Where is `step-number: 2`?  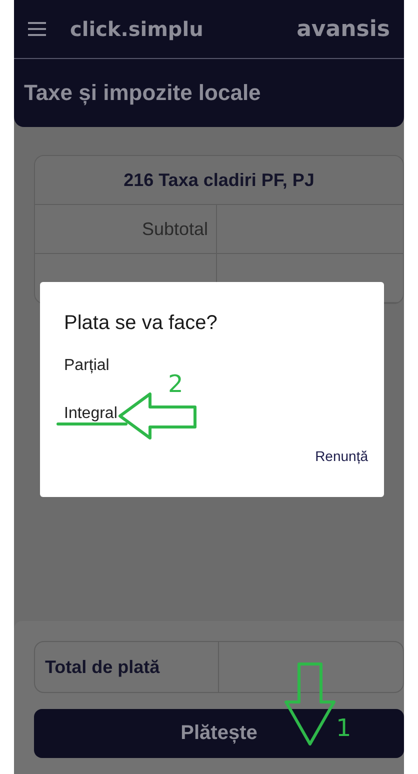
step-number: 2 is located at coordinates (176, 384).